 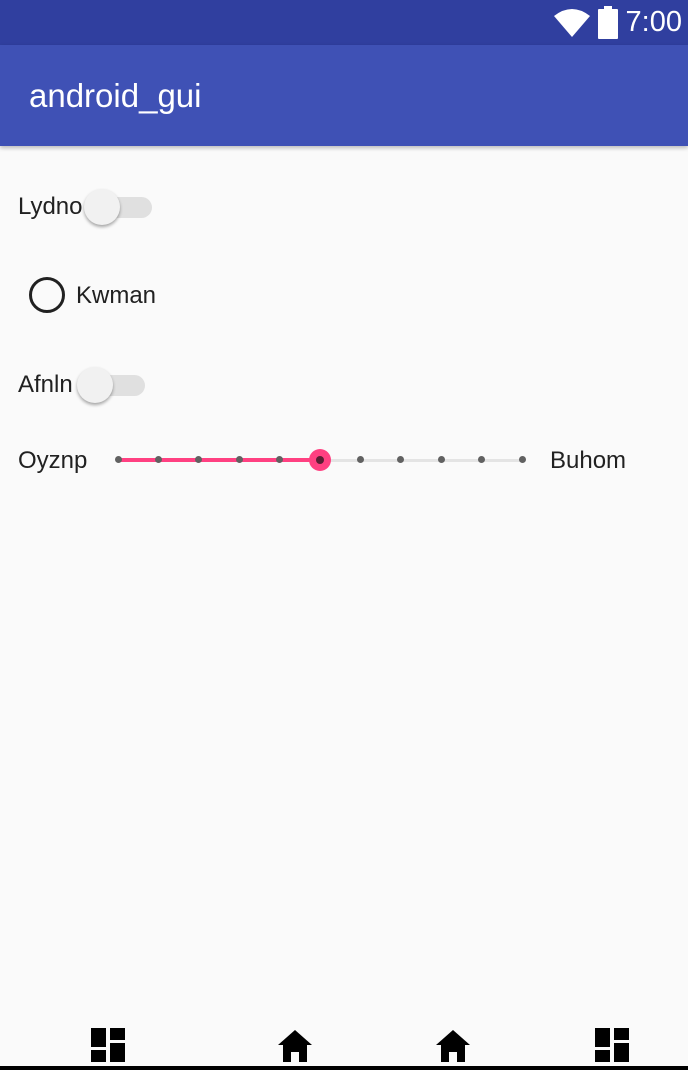 I want to click on seekbar-progress, so click(x=219, y=460).